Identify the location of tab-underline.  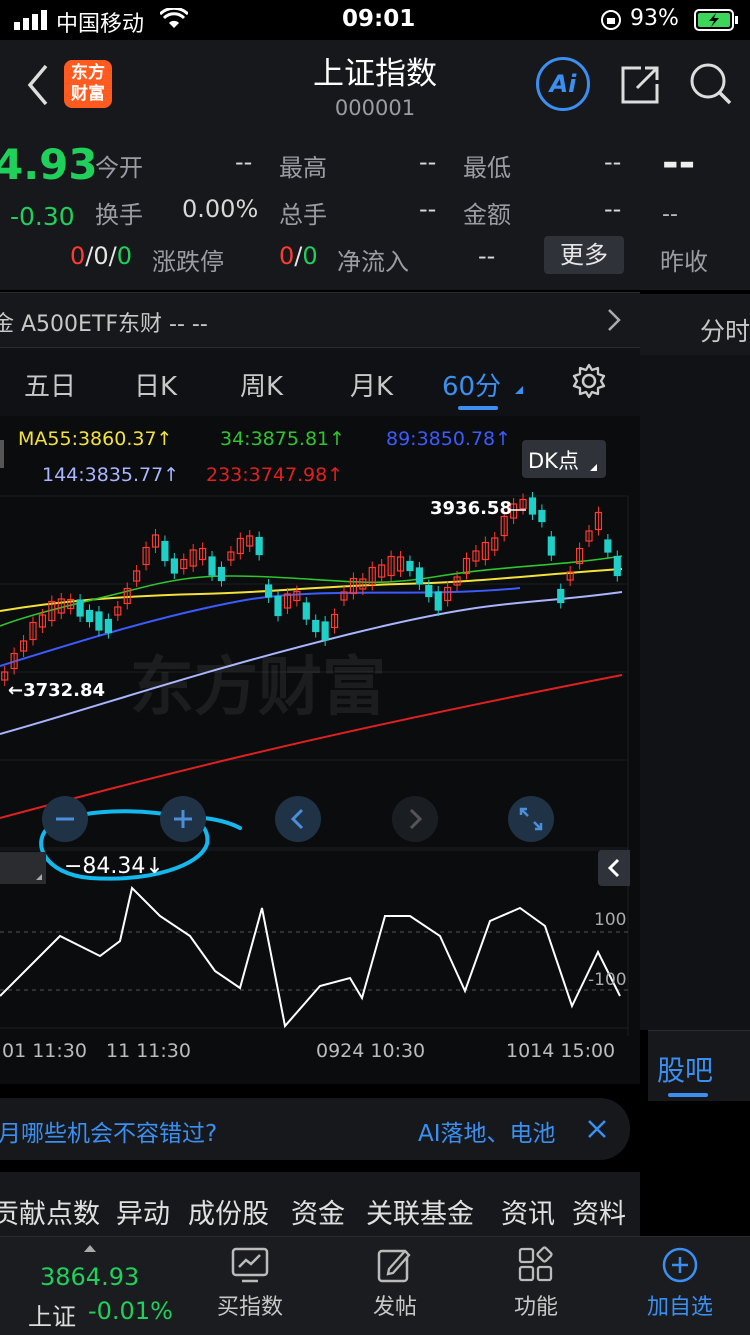
(478, 408).